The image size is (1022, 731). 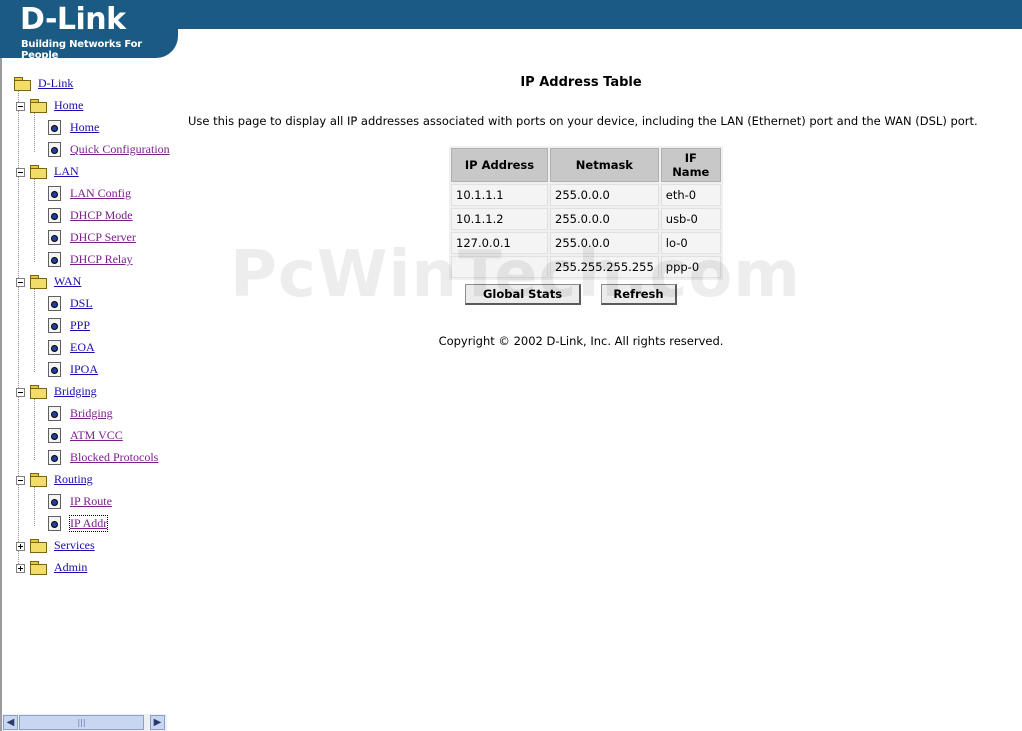 I want to click on tree-group-label: Services, so click(x=74, y=545).